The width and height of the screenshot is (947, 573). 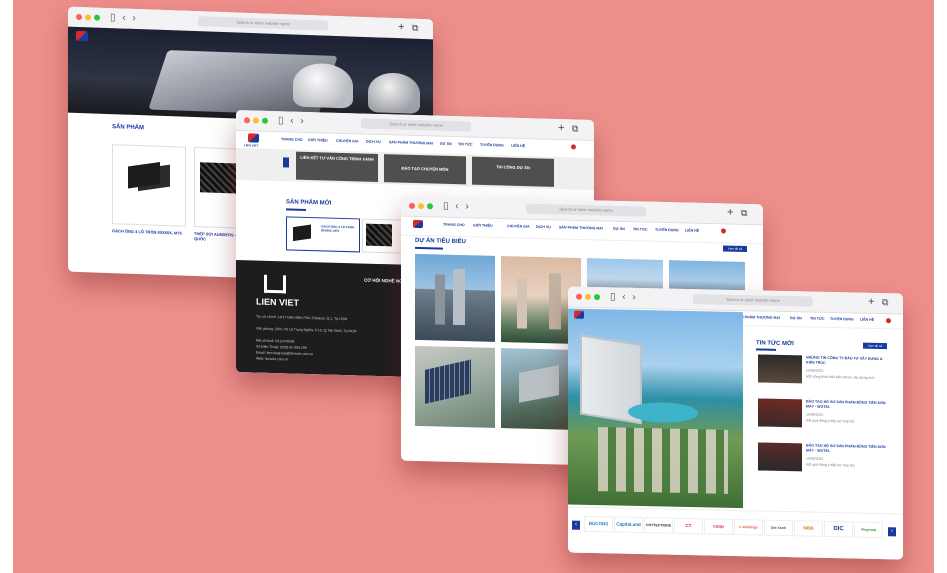 I want to click on product-card: GẠCH ỐNG 4 LỖ TRÒN 80X80X, M75, so click(x=323, y=234).